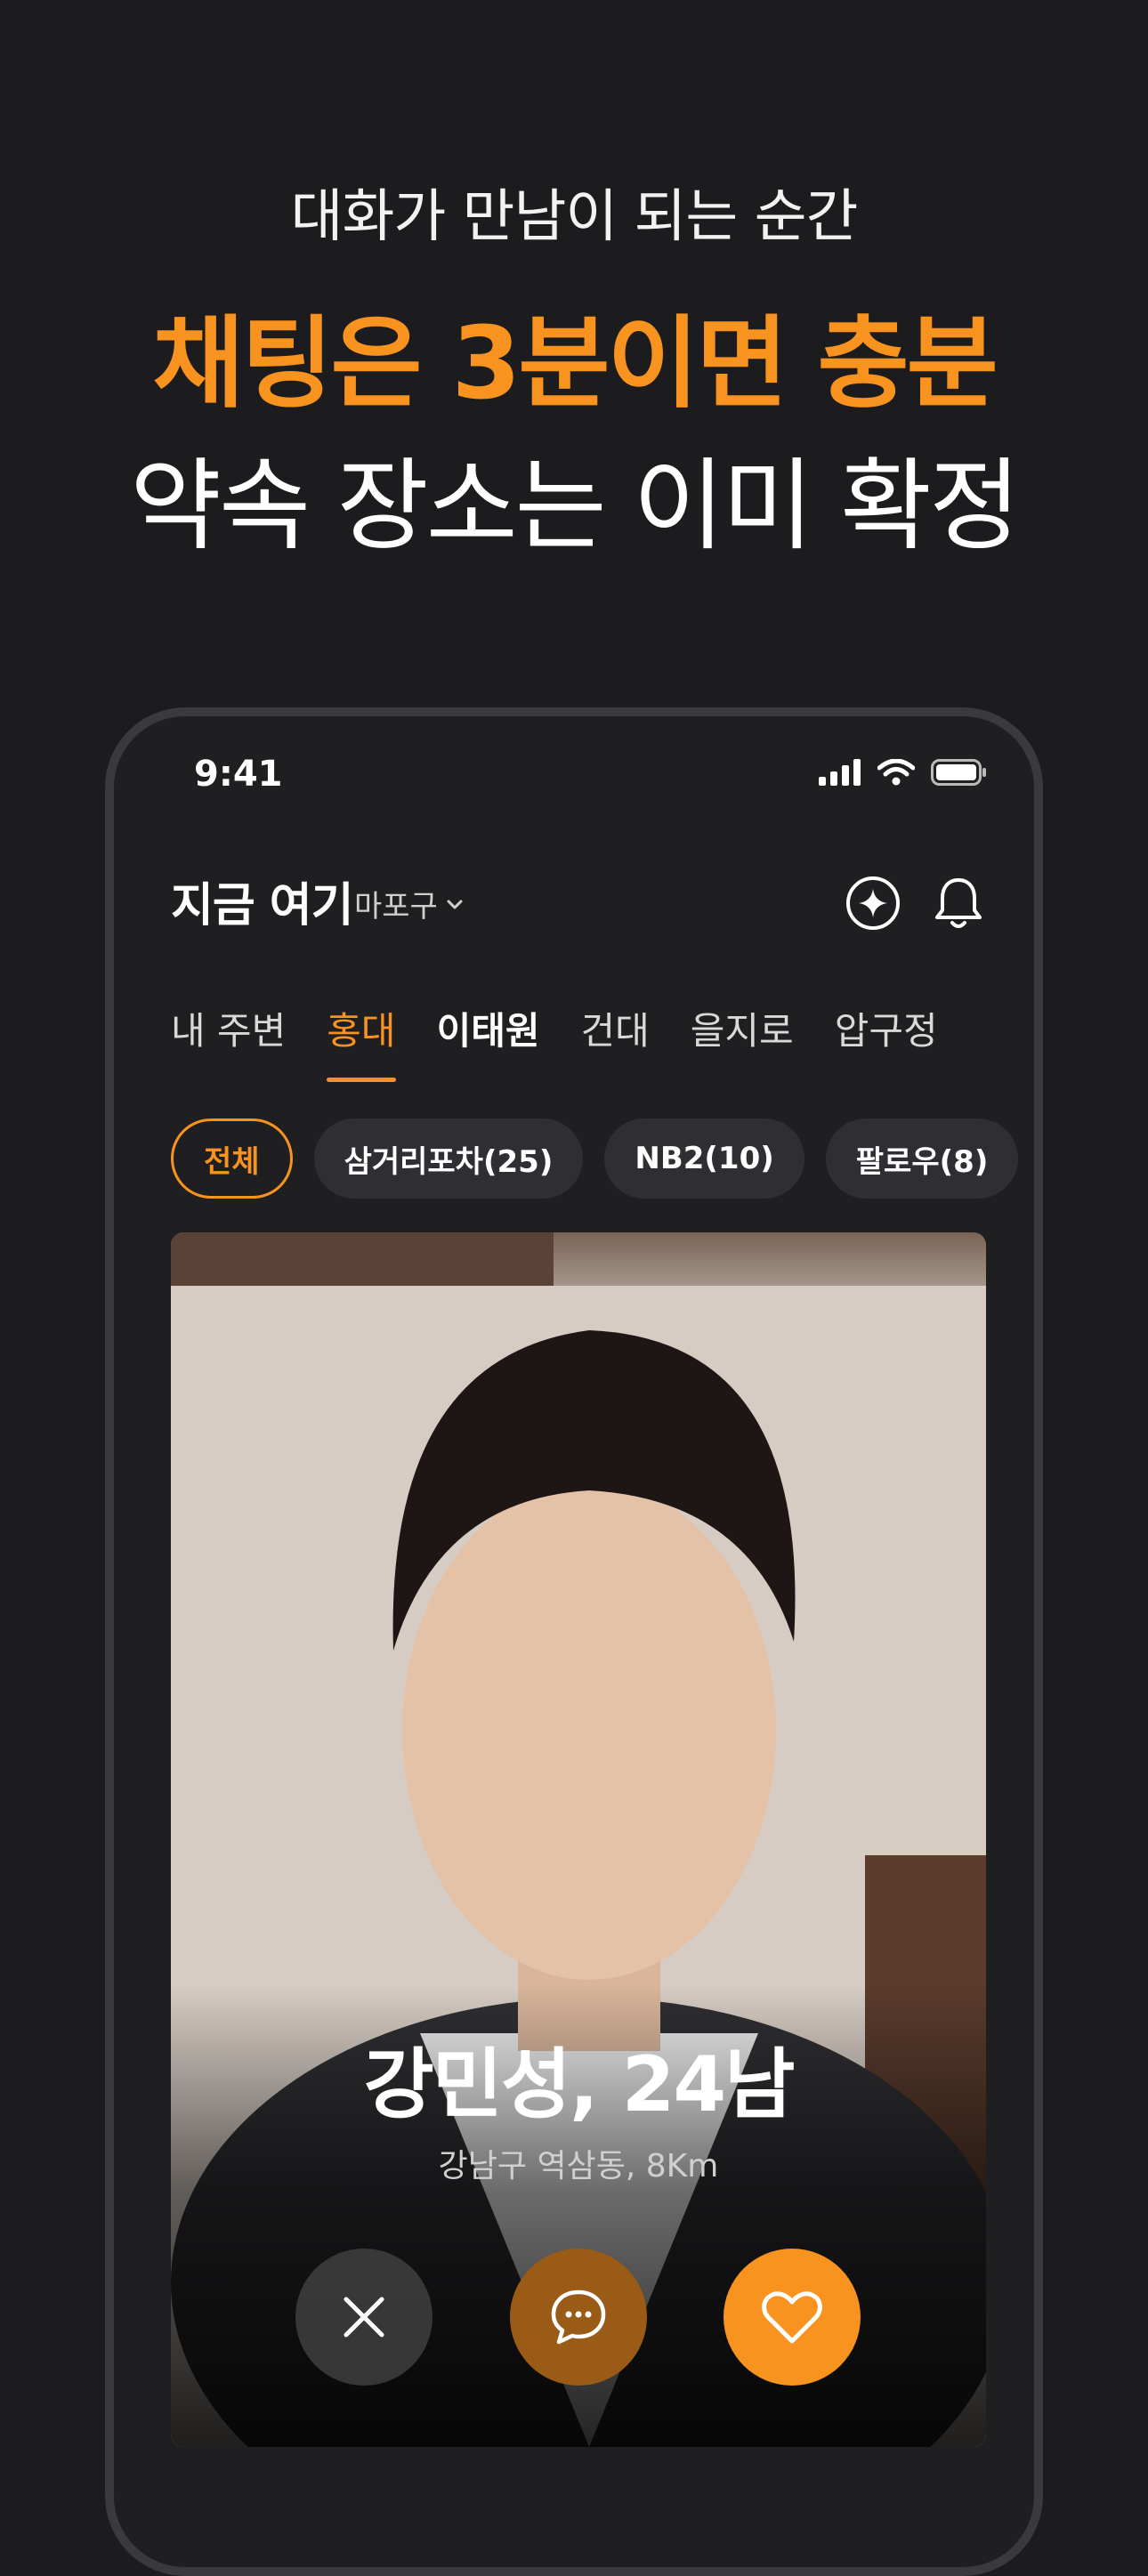  I want to click on tab-apgujeong: 압구정, so click(886, 1041).